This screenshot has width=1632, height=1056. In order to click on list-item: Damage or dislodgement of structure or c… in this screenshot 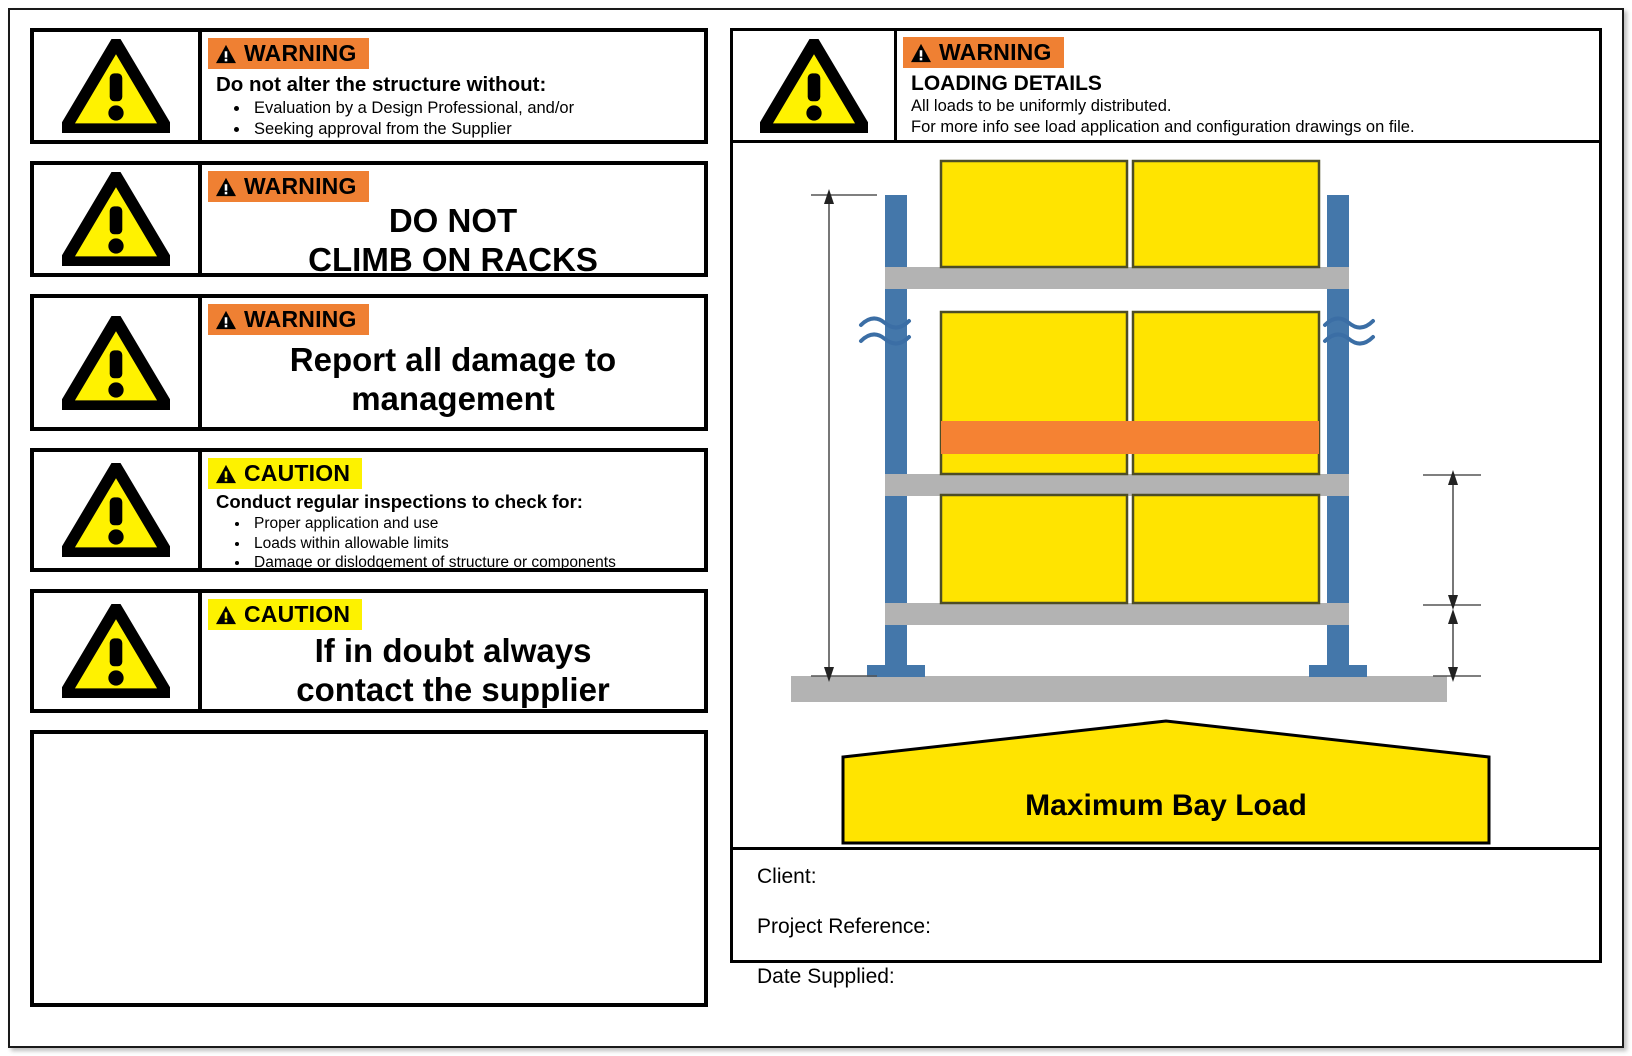, I will do `click(472, 563)`.